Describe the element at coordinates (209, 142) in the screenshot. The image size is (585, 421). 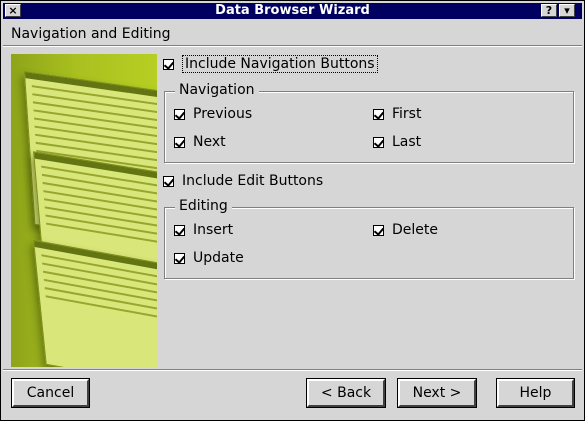
I see `next-label: Next` at that location.